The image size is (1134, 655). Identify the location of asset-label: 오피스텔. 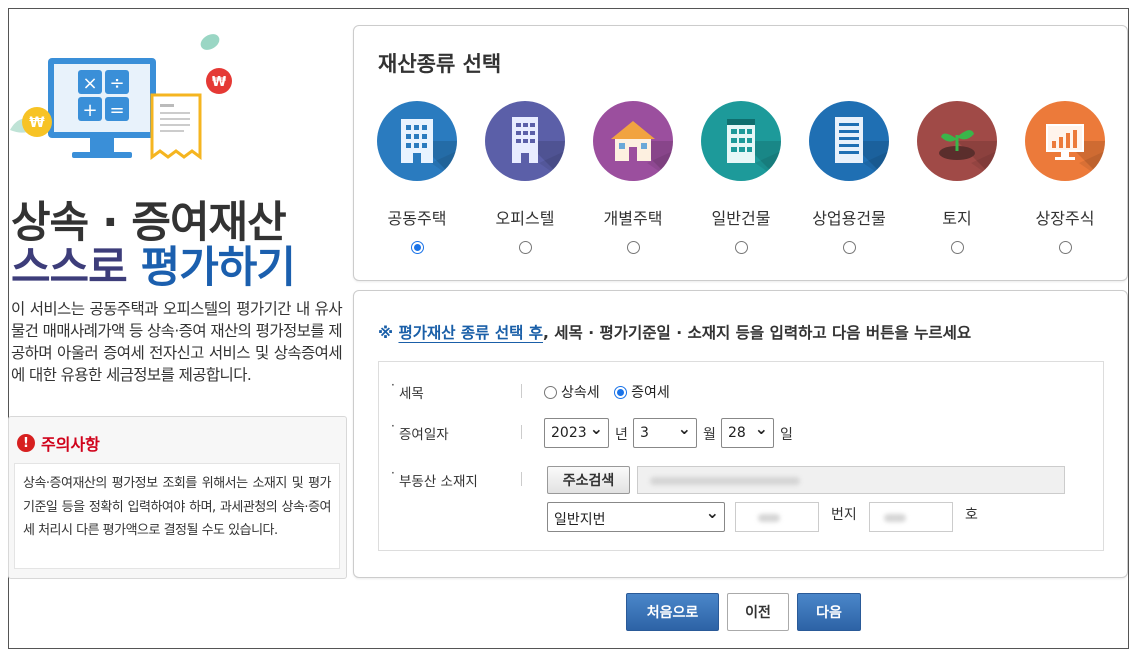
(525, 218).